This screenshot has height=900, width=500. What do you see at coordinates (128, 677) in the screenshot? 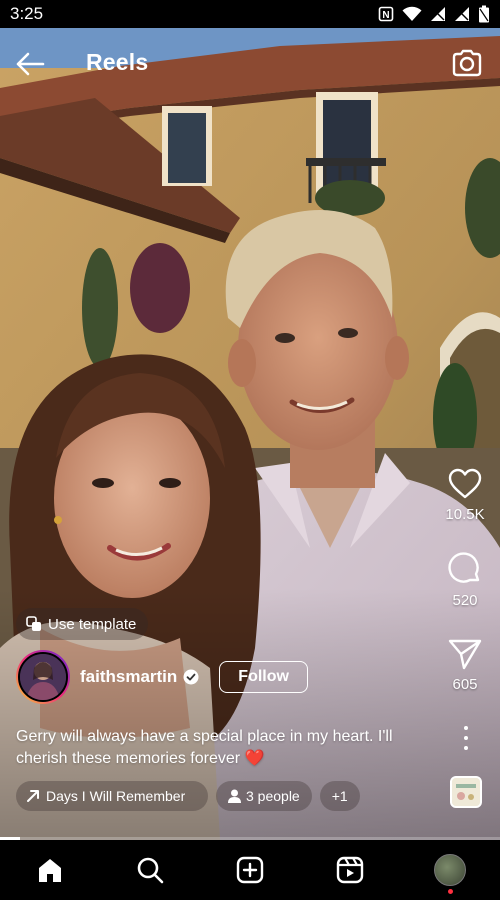
I see `author-username: faithsmartin` at bounding box center [128, 677].